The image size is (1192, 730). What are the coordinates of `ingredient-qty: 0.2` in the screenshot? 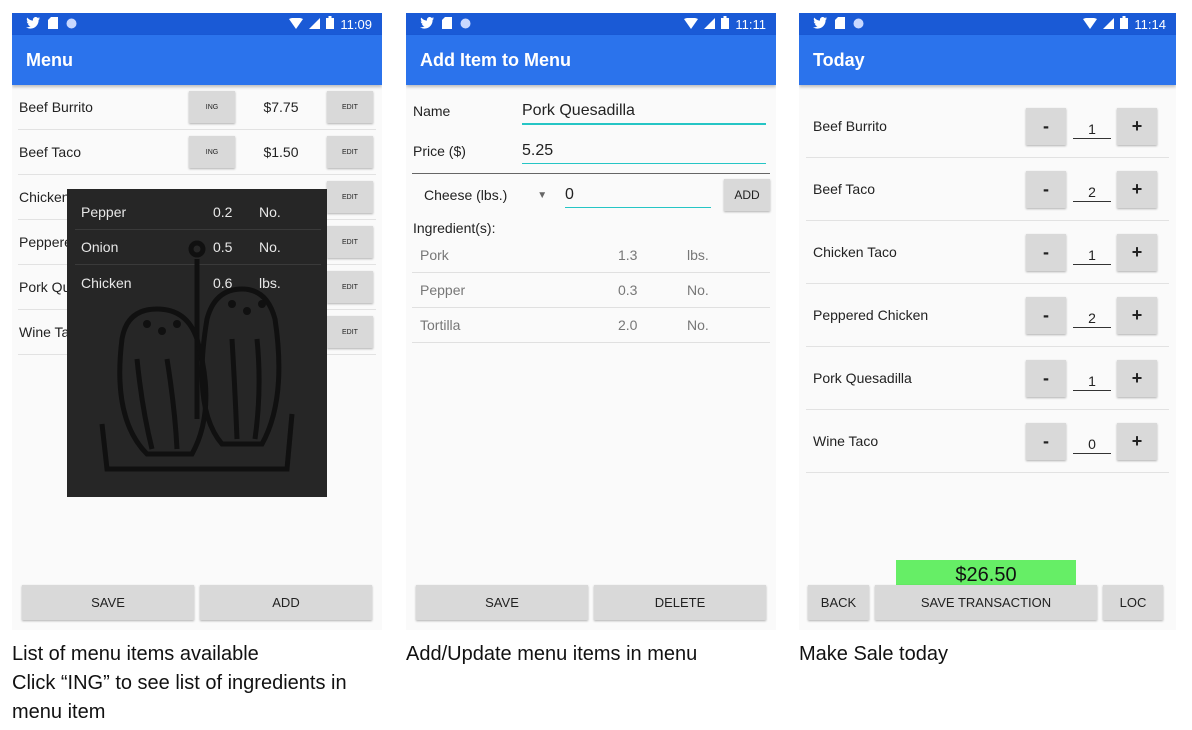 It's located at (223, 212).